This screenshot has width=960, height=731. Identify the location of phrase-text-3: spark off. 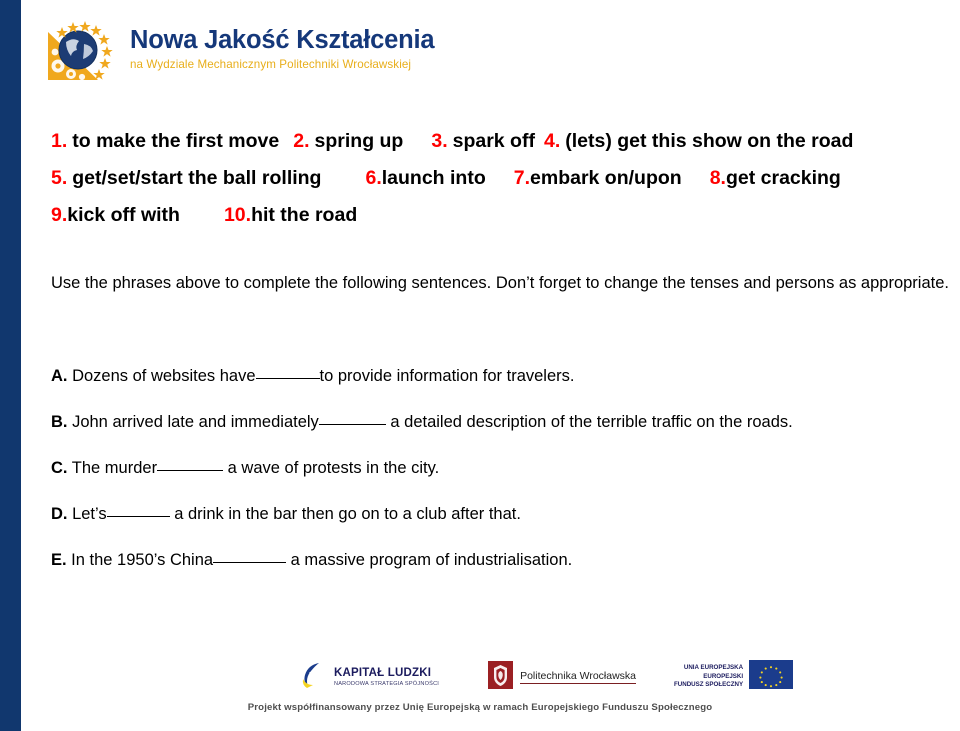
(493, 141).